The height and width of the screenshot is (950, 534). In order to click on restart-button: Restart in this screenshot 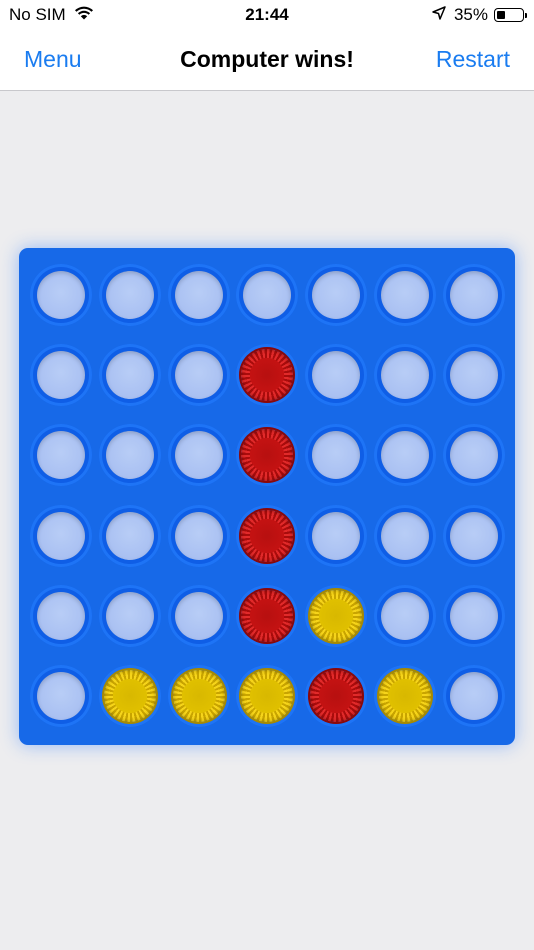, I will do `click(473, 59)`.